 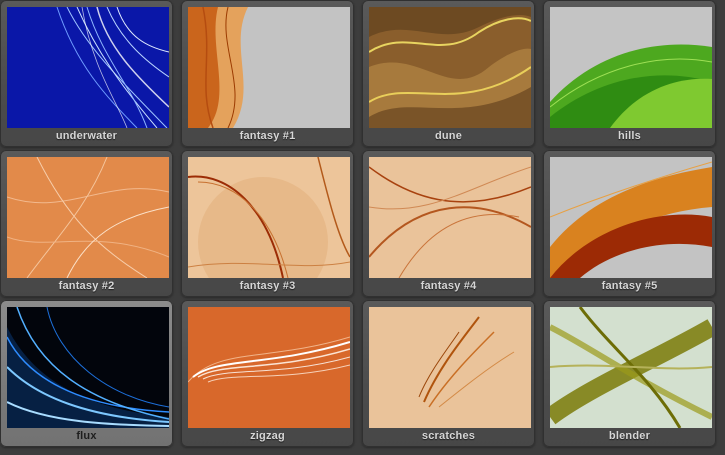 I want to click on tile-label: underwater, so click(x=86, y=136).